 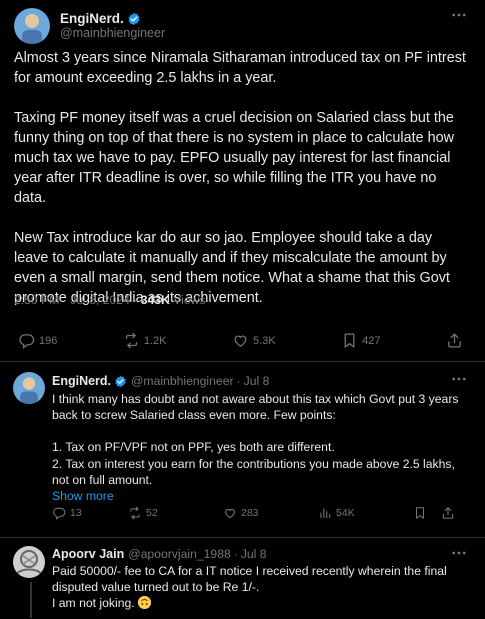 I want to click on repost-button: 1.2K, so click(x=145, y=340).